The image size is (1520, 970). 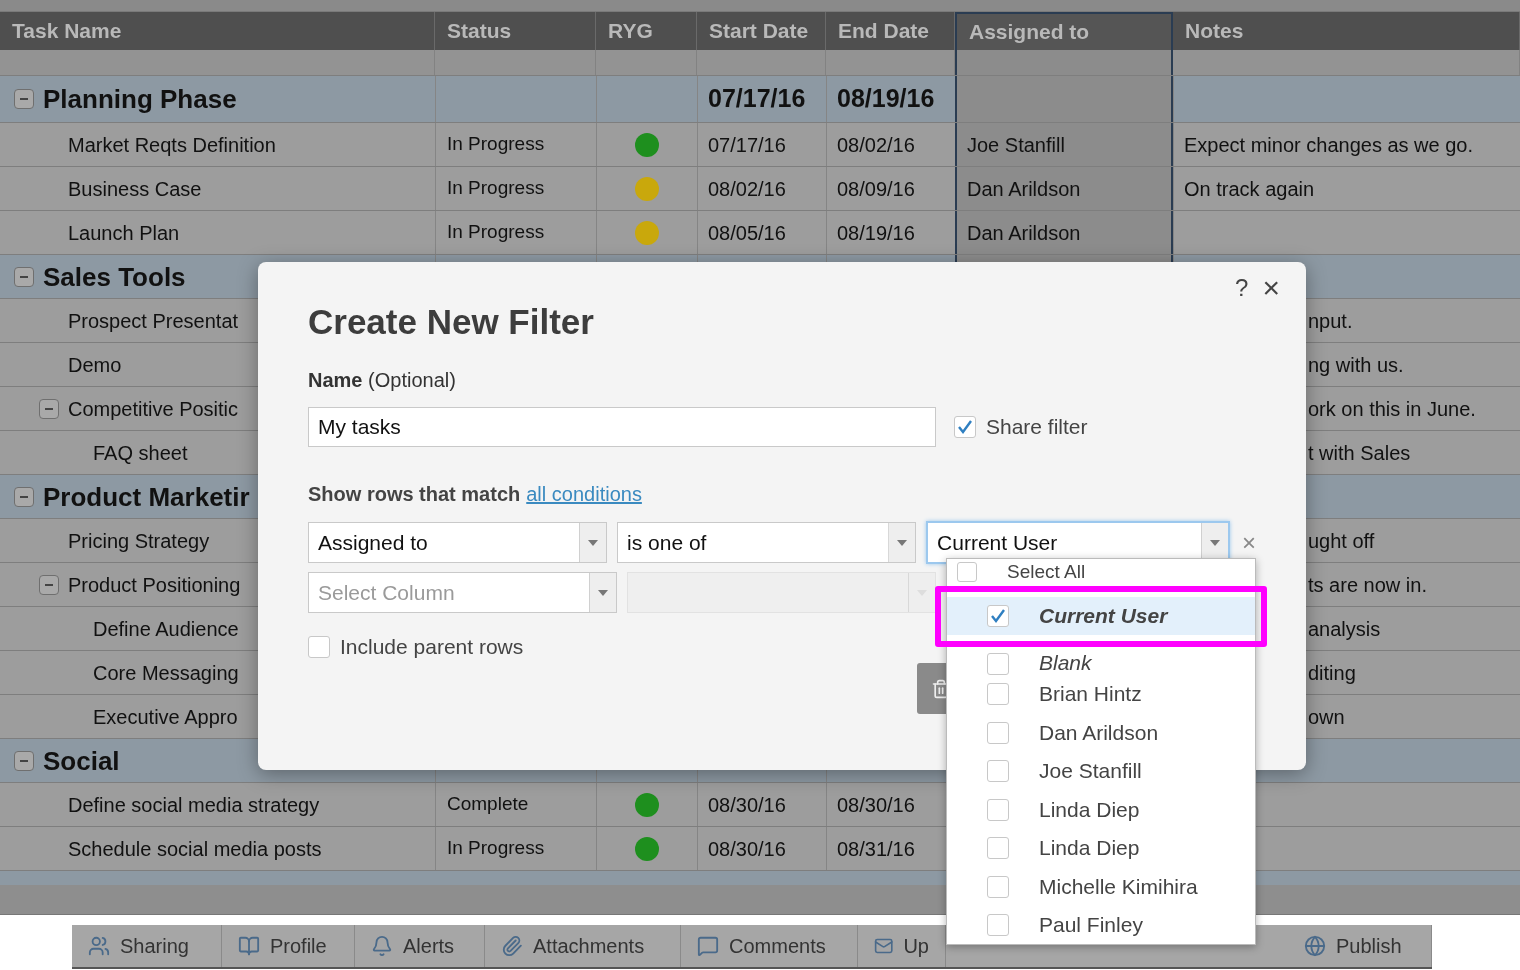 I want to click on name-field: My tasks, so click(x=622, y=427).